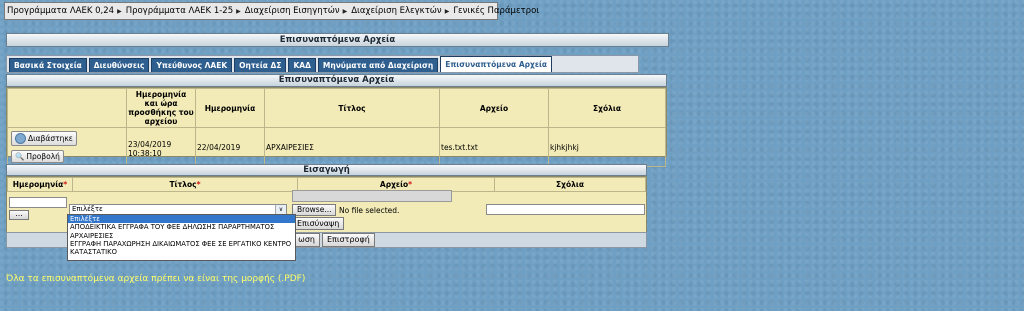  Describe the element at coordinates (369, 210) in the screenshot. I see `file-status-text: No file selected.` at that location.